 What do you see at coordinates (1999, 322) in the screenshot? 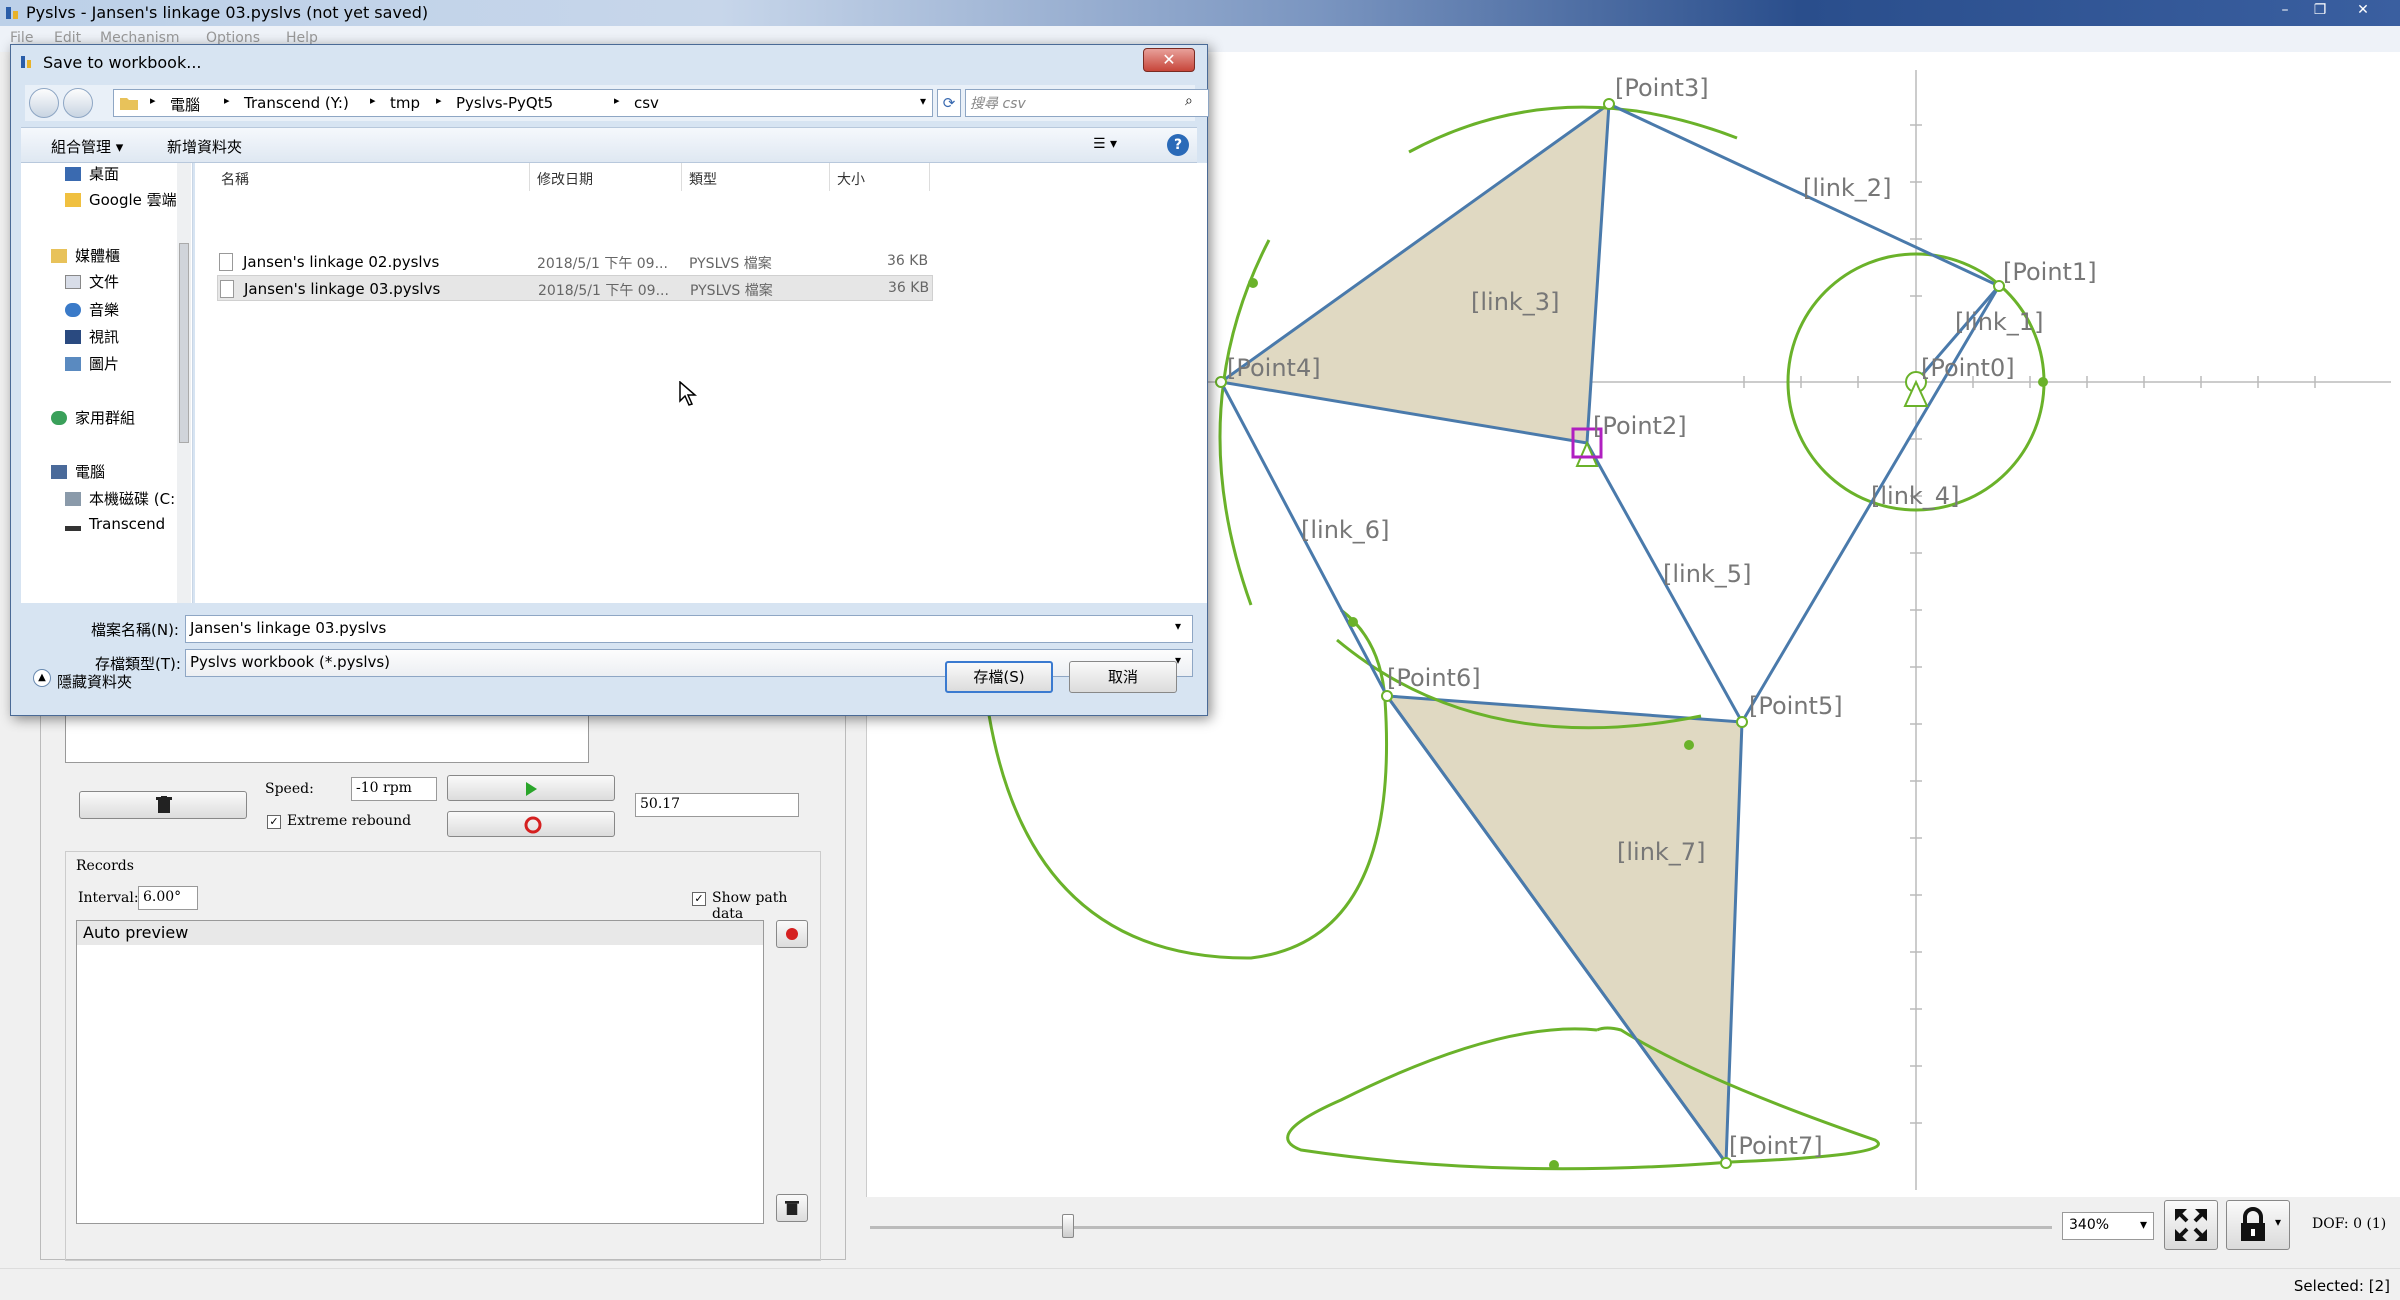
I see `label-link-1: [link_1]` at bounding box center [1999, 322].